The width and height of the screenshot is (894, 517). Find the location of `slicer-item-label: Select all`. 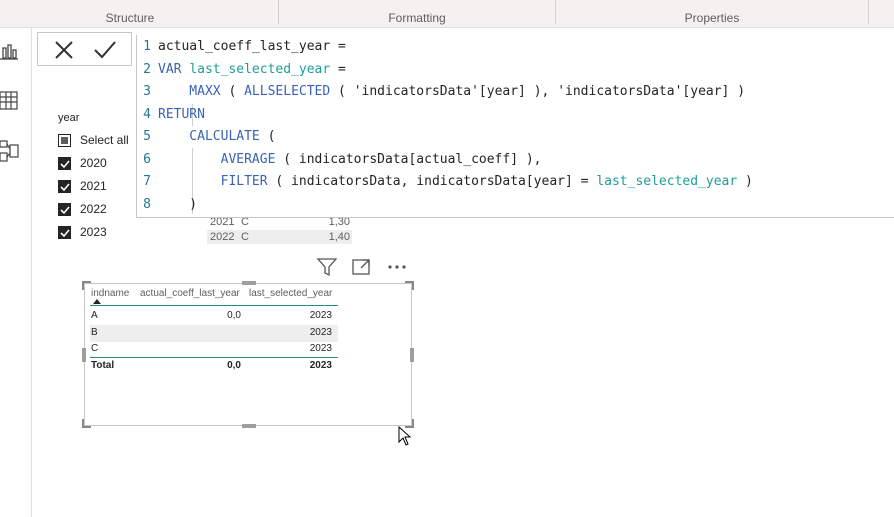

slicer-item-label: Select all is located at coordinates (104, 140).